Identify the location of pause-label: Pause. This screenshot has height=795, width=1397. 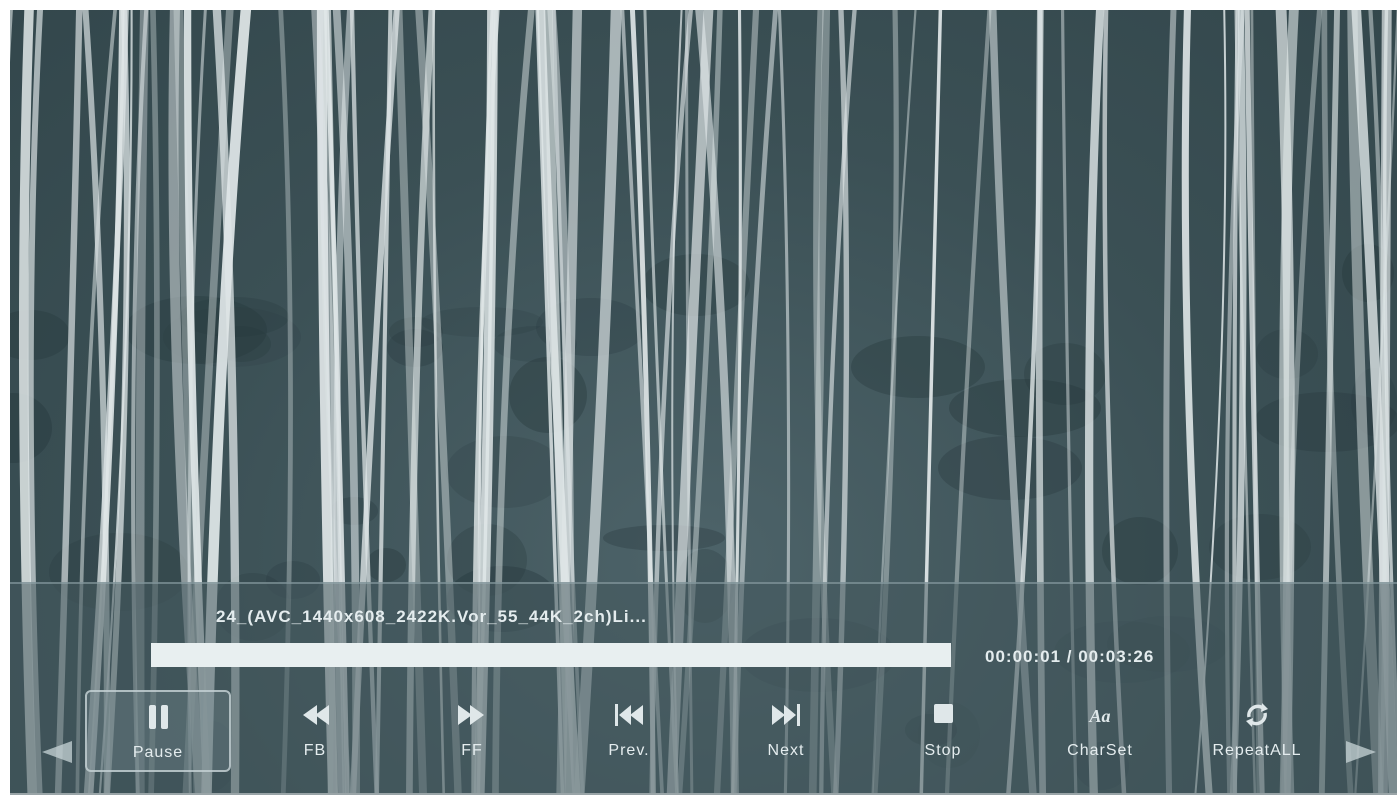
(158, 752).